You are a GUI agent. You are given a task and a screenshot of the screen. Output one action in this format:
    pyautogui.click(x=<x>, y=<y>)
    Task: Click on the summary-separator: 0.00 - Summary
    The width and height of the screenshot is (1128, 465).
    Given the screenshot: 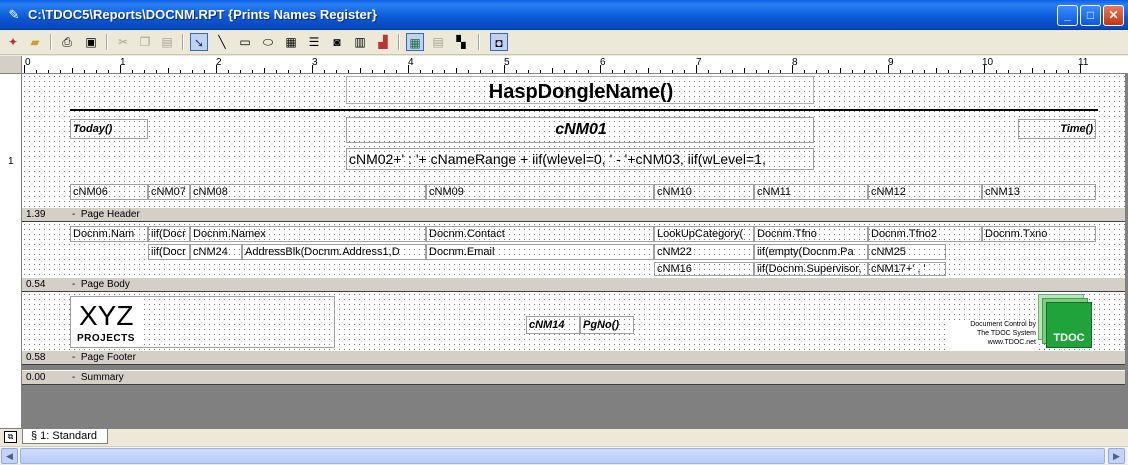 What is the action you would take?
    pyautogui.click(x=573, y=377)
    